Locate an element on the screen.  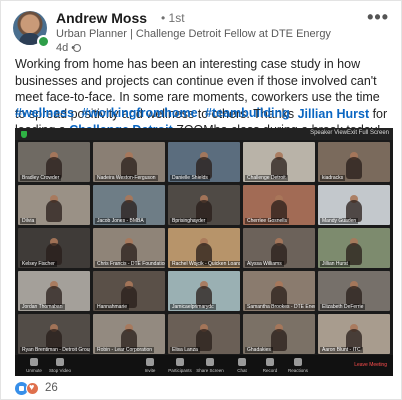
participant-name: Robin - Lear Corporation is located at coordinates (125, 350).